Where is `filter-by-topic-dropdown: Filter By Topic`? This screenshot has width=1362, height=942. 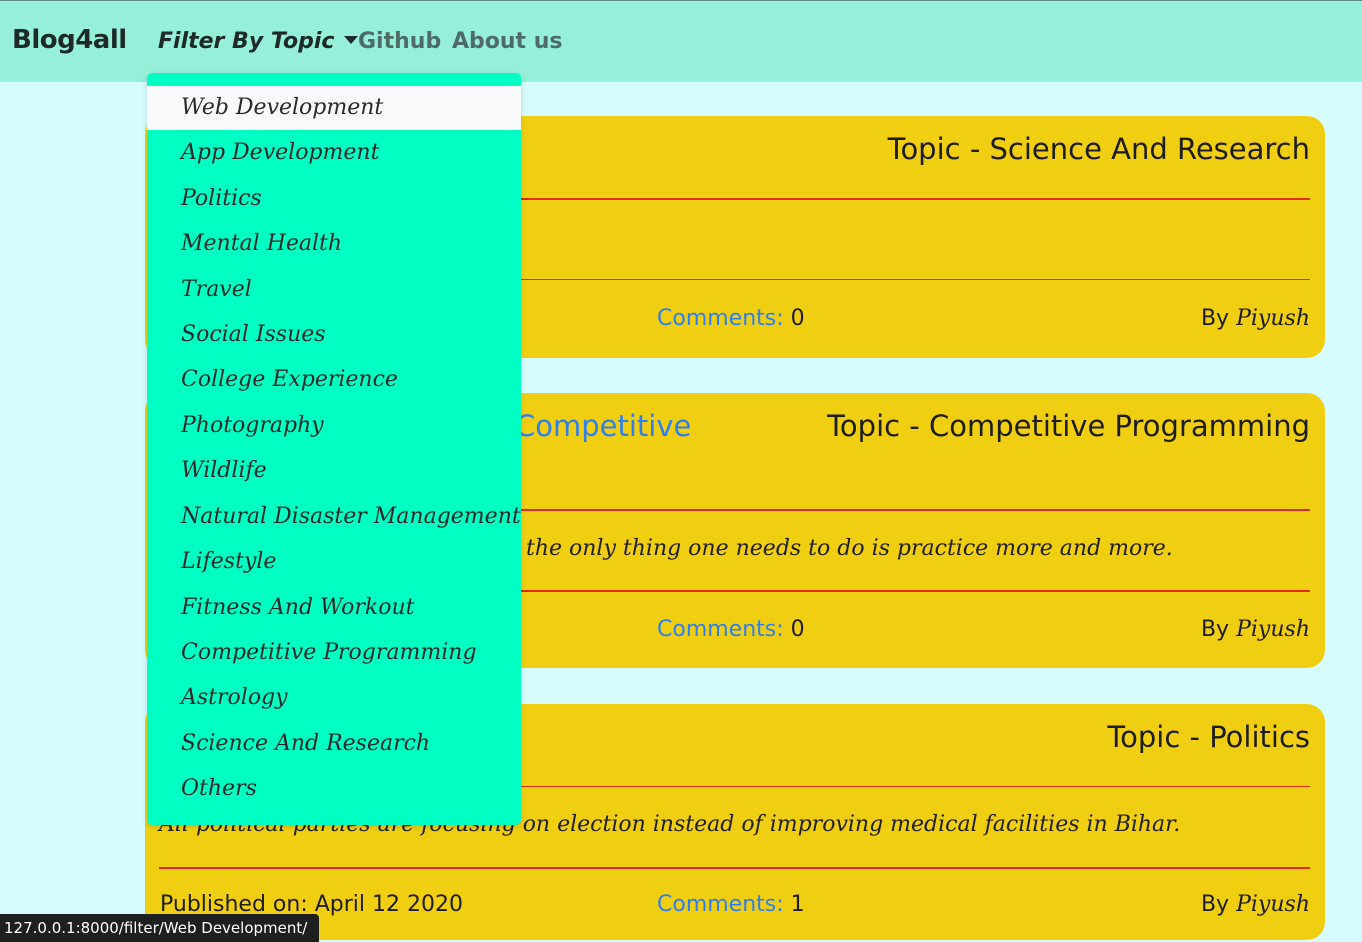 filter-by-topic-dropdown: Filter By Topic is located at coordinates (258, 41).